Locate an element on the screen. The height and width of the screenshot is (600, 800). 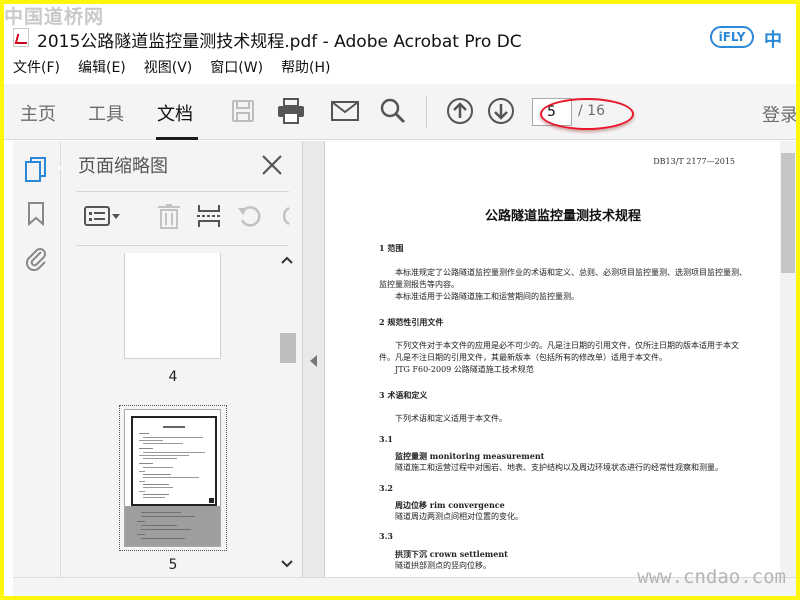
menu-window: 窗口(W) is located at coordinates (236, 68).